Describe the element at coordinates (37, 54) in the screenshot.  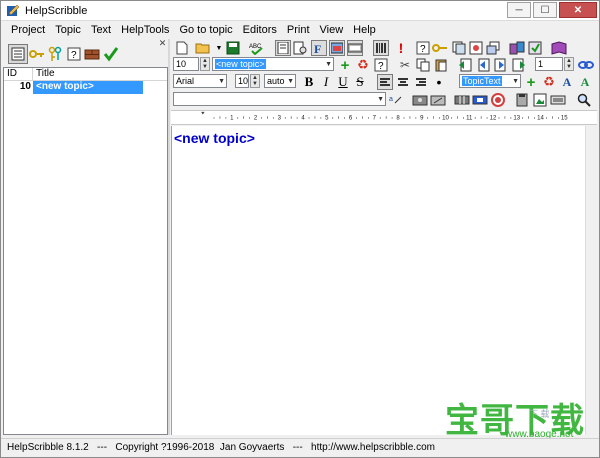
I see `keyword-button` at that location.